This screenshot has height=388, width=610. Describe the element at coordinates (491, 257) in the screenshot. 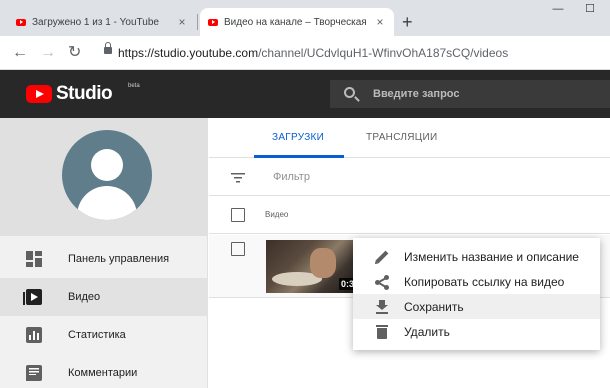

I see `menu-item-label: Изменить название и описание` at that location.